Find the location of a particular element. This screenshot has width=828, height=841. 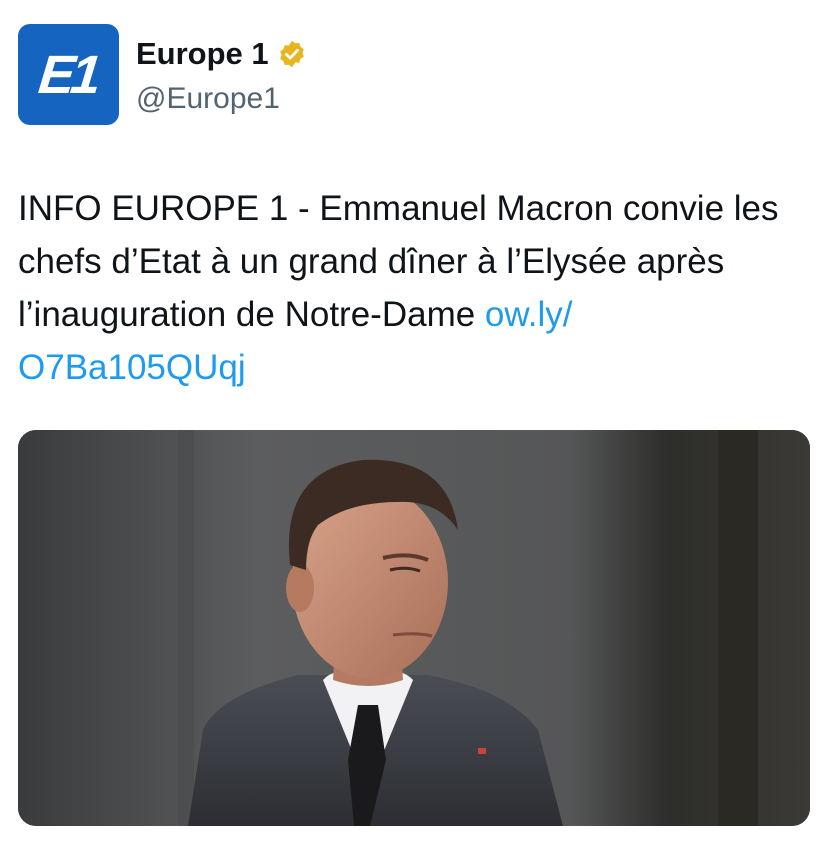

avatar: E1 is located at coordinates (68, 74).